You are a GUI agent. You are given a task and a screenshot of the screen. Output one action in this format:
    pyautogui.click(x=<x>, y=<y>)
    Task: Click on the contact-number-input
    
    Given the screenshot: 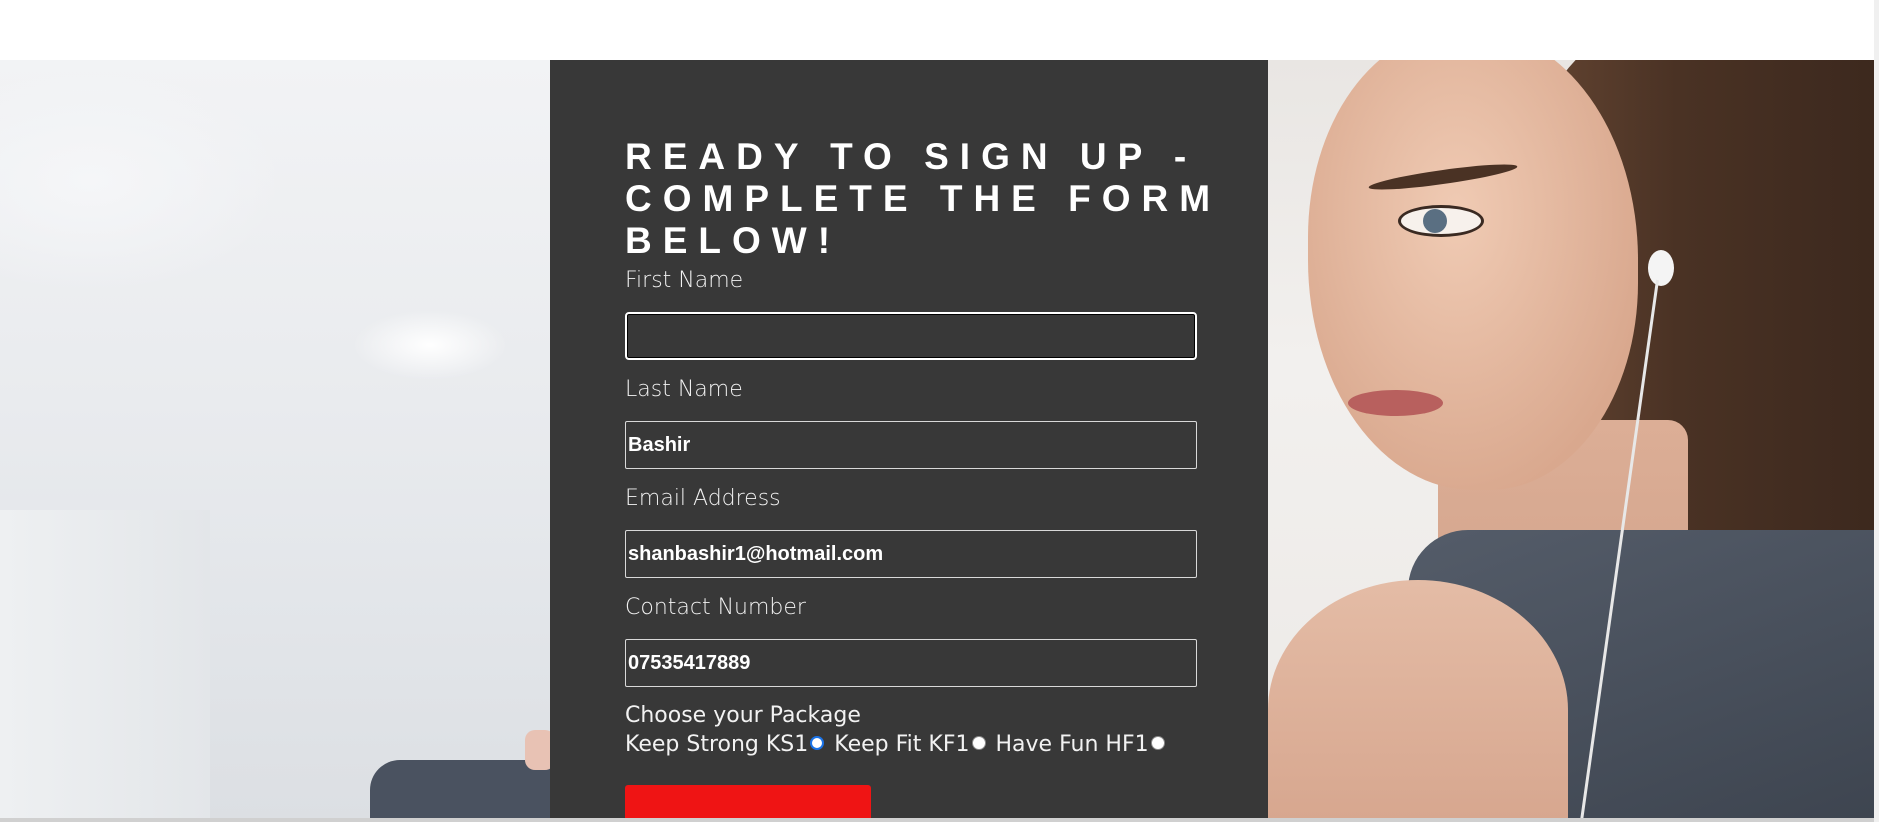 What is the action you would take?
    pyautogui.click(x=911, y=663)
    